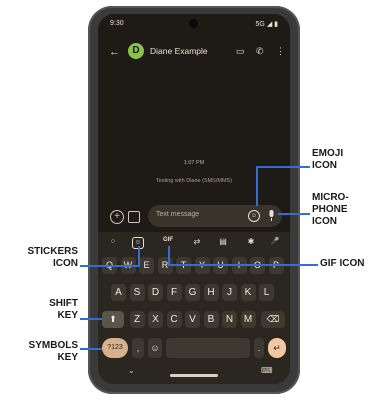  Describe the element at coordinates (330, 197) in the screenshot. I see `callout-mic-line1: MICRO-` at that location.